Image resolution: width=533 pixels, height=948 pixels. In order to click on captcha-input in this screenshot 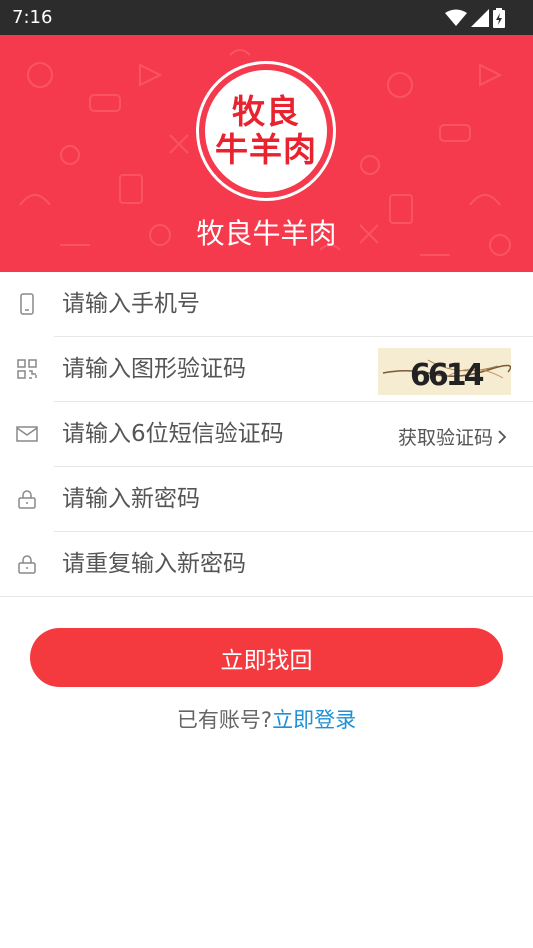, I will do `click(212, 369)`.